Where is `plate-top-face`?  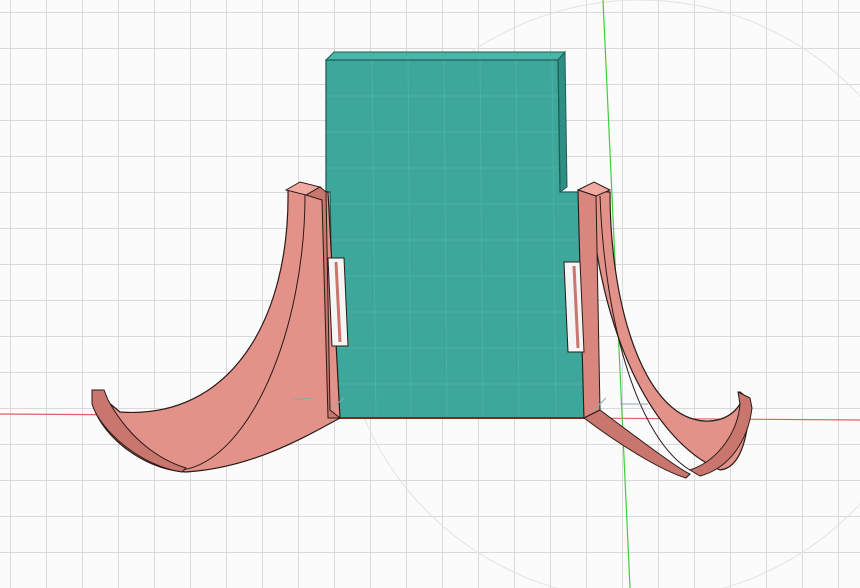
plate-top-face is located at coordinates (445, 56).